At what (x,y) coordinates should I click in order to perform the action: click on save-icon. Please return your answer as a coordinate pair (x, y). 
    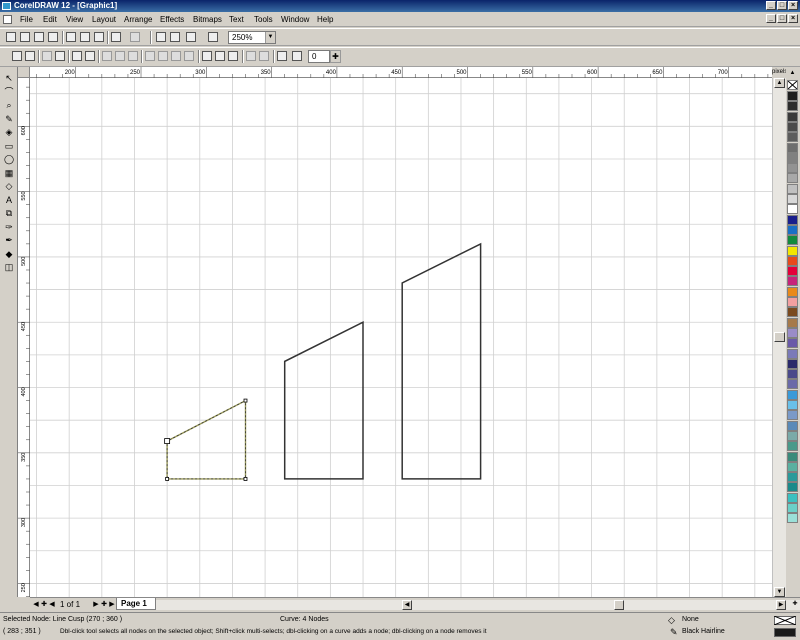
    Looking at the image, I should click on (39, 37).